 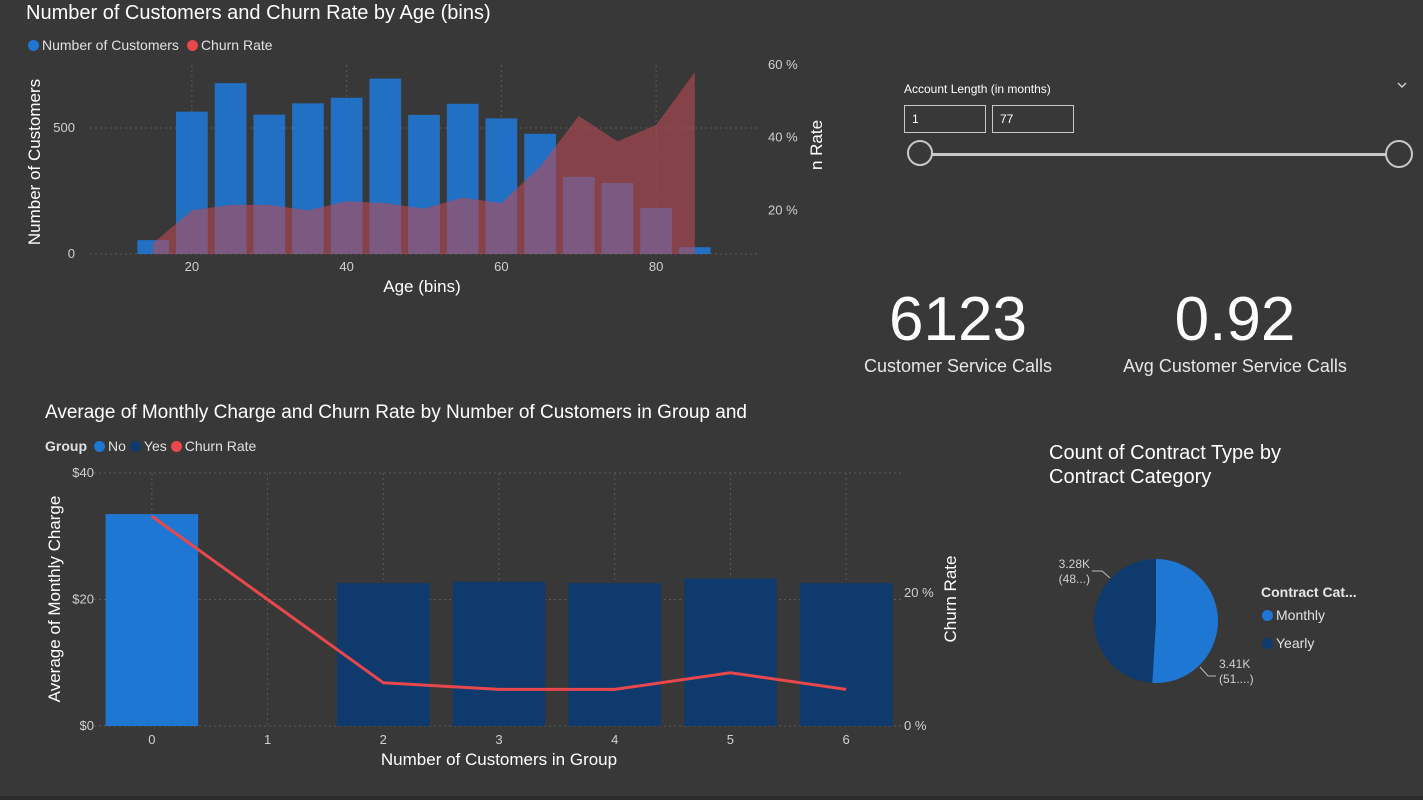 I want to click on group-chart-y2-tick: 20 %, so click(x=919, y=592).